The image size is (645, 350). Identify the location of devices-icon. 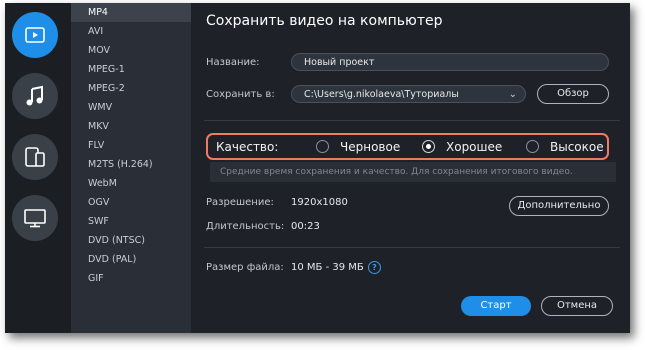
(35, 157).